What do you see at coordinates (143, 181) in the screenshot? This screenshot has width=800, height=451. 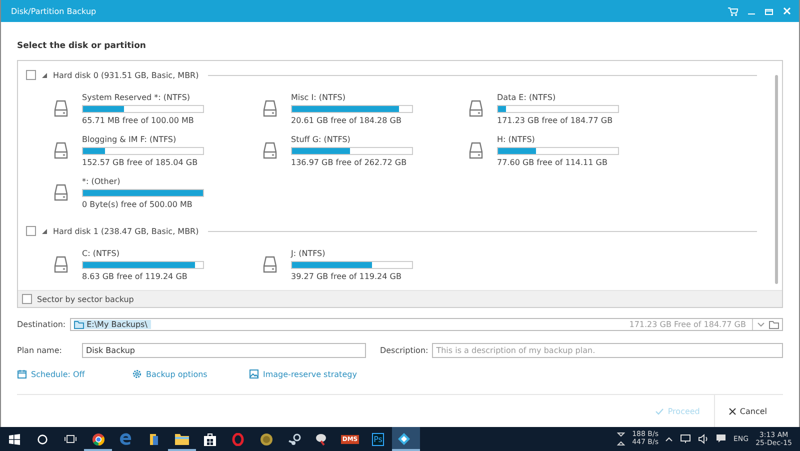 I see `partition-name: *: (Other)` at bounding box center [143, 181].